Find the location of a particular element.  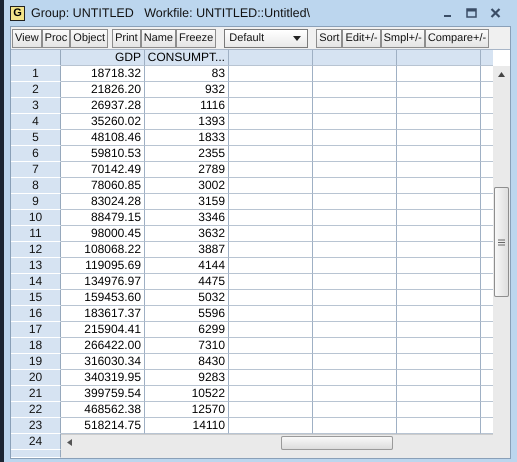

view-dropdown: Default is located at coordinates (266, 38).